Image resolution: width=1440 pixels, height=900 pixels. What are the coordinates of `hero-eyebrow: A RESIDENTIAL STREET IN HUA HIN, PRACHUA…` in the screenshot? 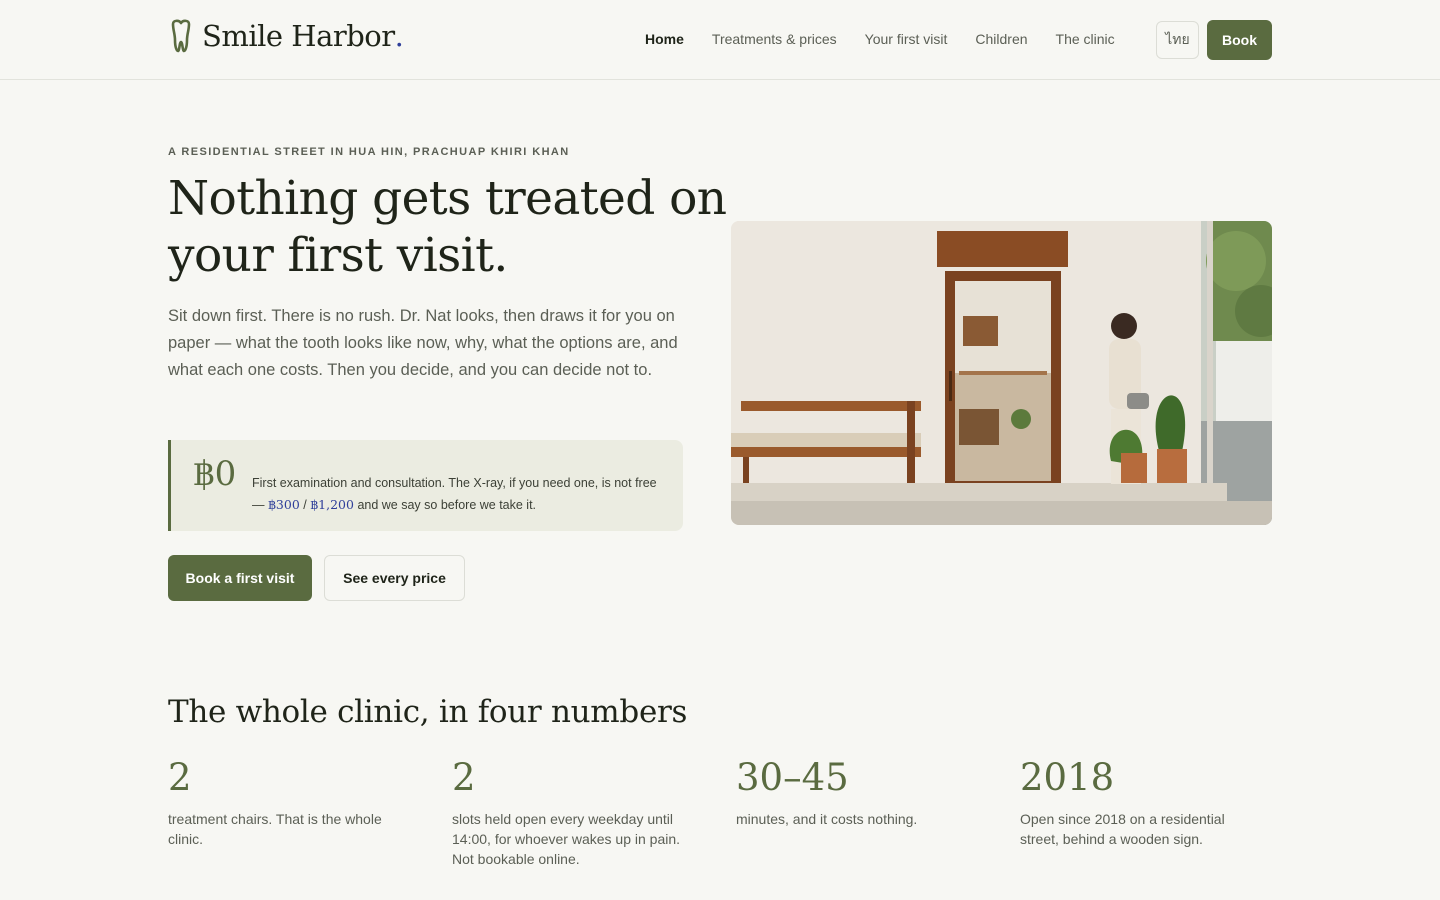 It's located at (369, 152).